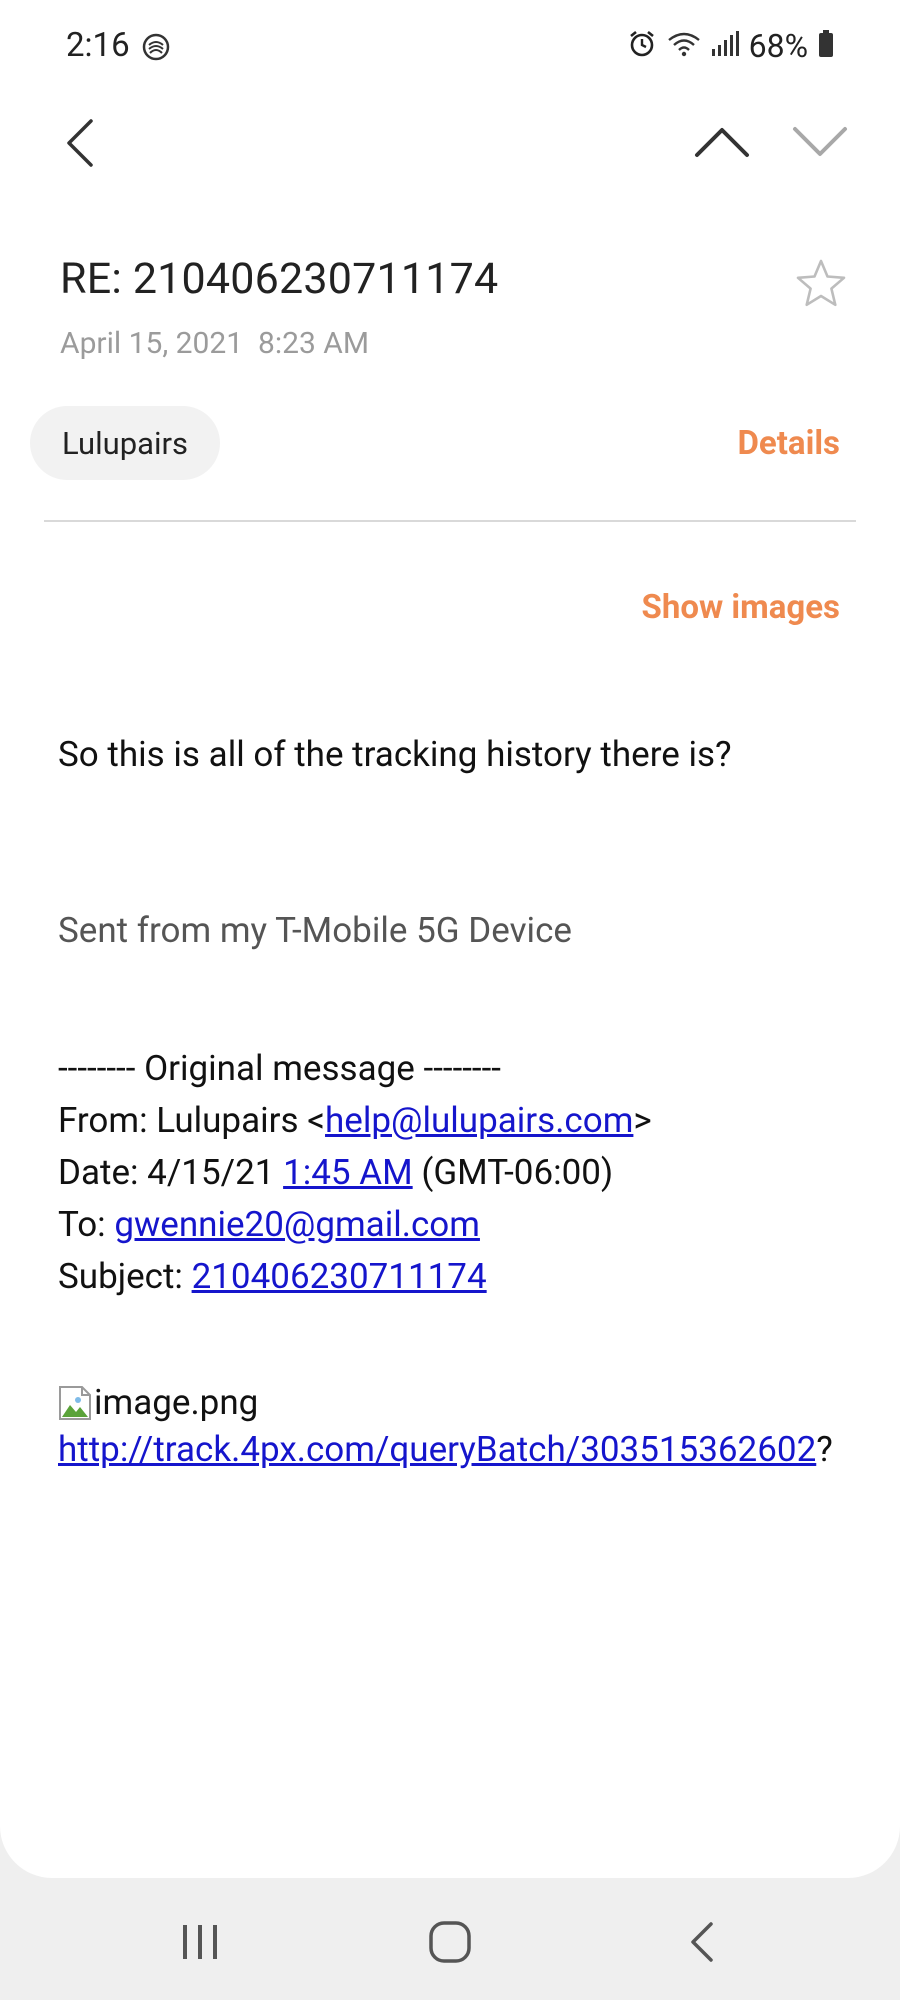 This screenshot has height=2000, width=900. I want to click on star-button, so click(821, 285).